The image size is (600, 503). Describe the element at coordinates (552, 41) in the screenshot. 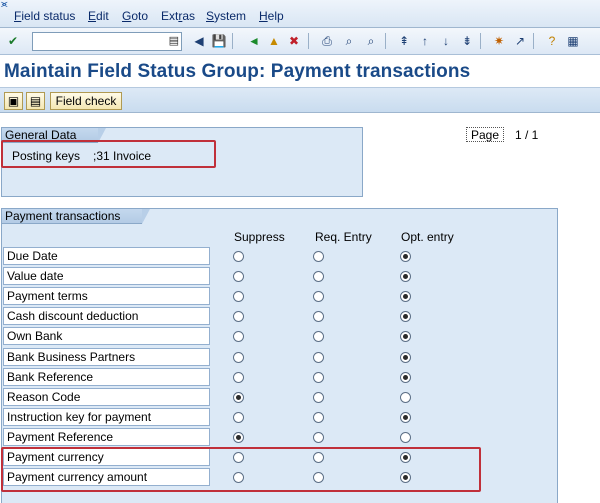

I see `help-icon: ?` at that location.